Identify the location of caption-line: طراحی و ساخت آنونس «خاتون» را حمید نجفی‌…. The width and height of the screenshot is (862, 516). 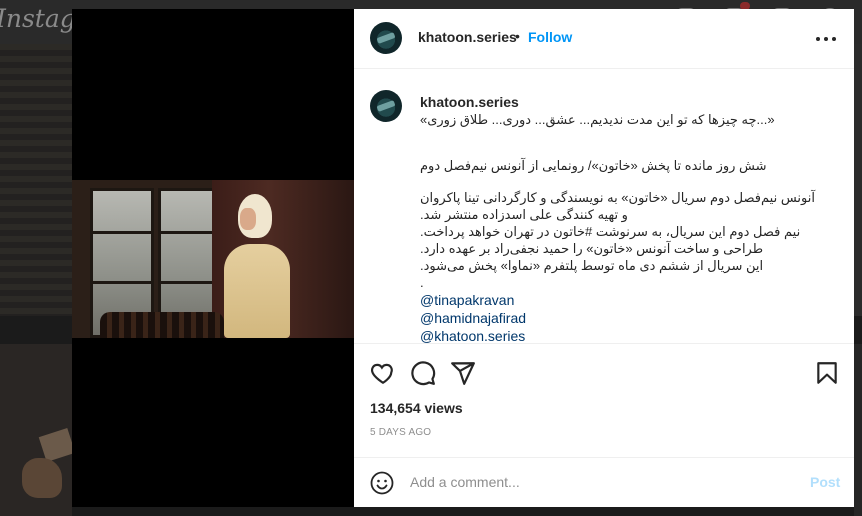
(592, 248).